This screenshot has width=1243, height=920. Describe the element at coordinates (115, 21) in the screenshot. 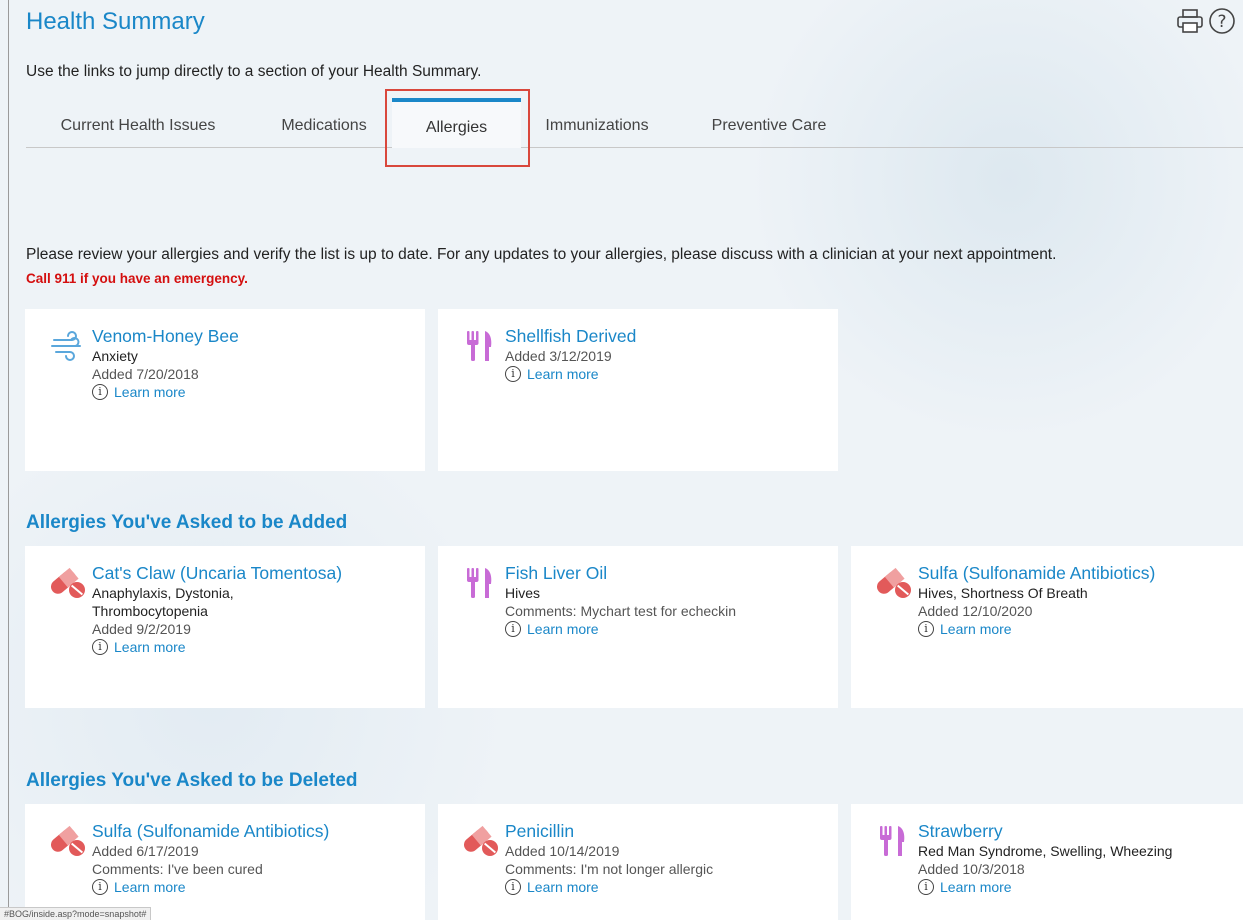

I see `page-title: Health Summary` at that location.